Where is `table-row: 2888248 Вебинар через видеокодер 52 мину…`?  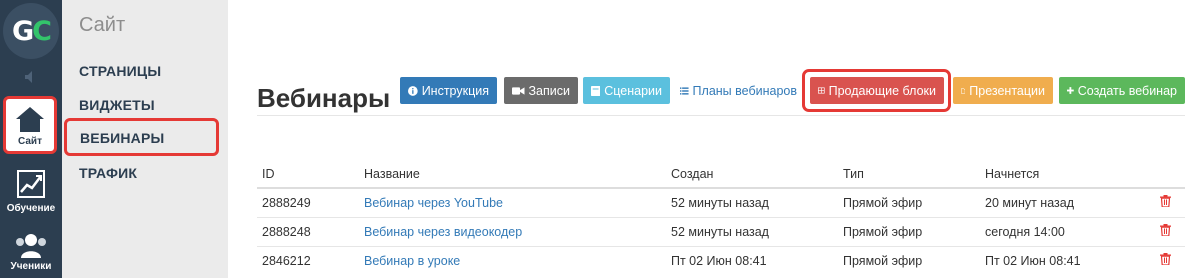
table-row: 2888248 Вебинар через видеокодер 52 мину… is located at coordinates (721, 231).